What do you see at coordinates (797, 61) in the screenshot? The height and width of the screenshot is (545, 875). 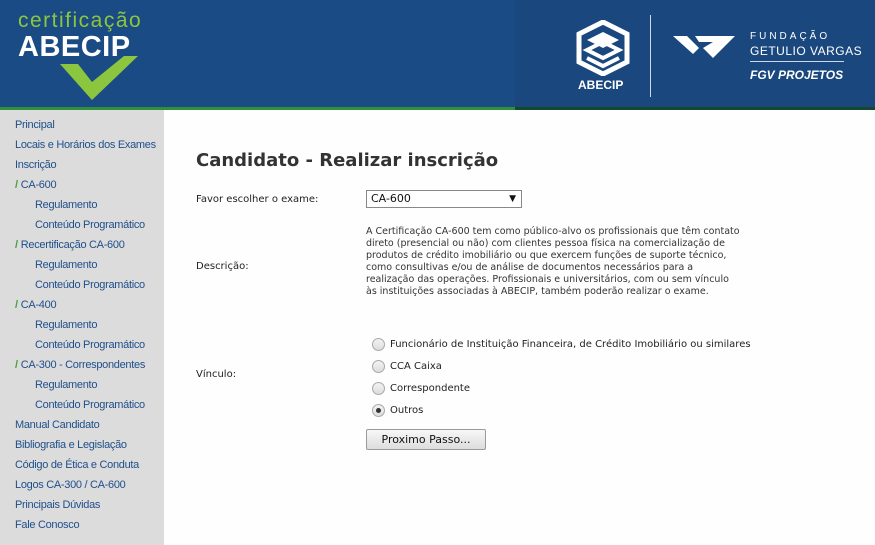 I see `fgv-divider` at bounding box center [797, 61].